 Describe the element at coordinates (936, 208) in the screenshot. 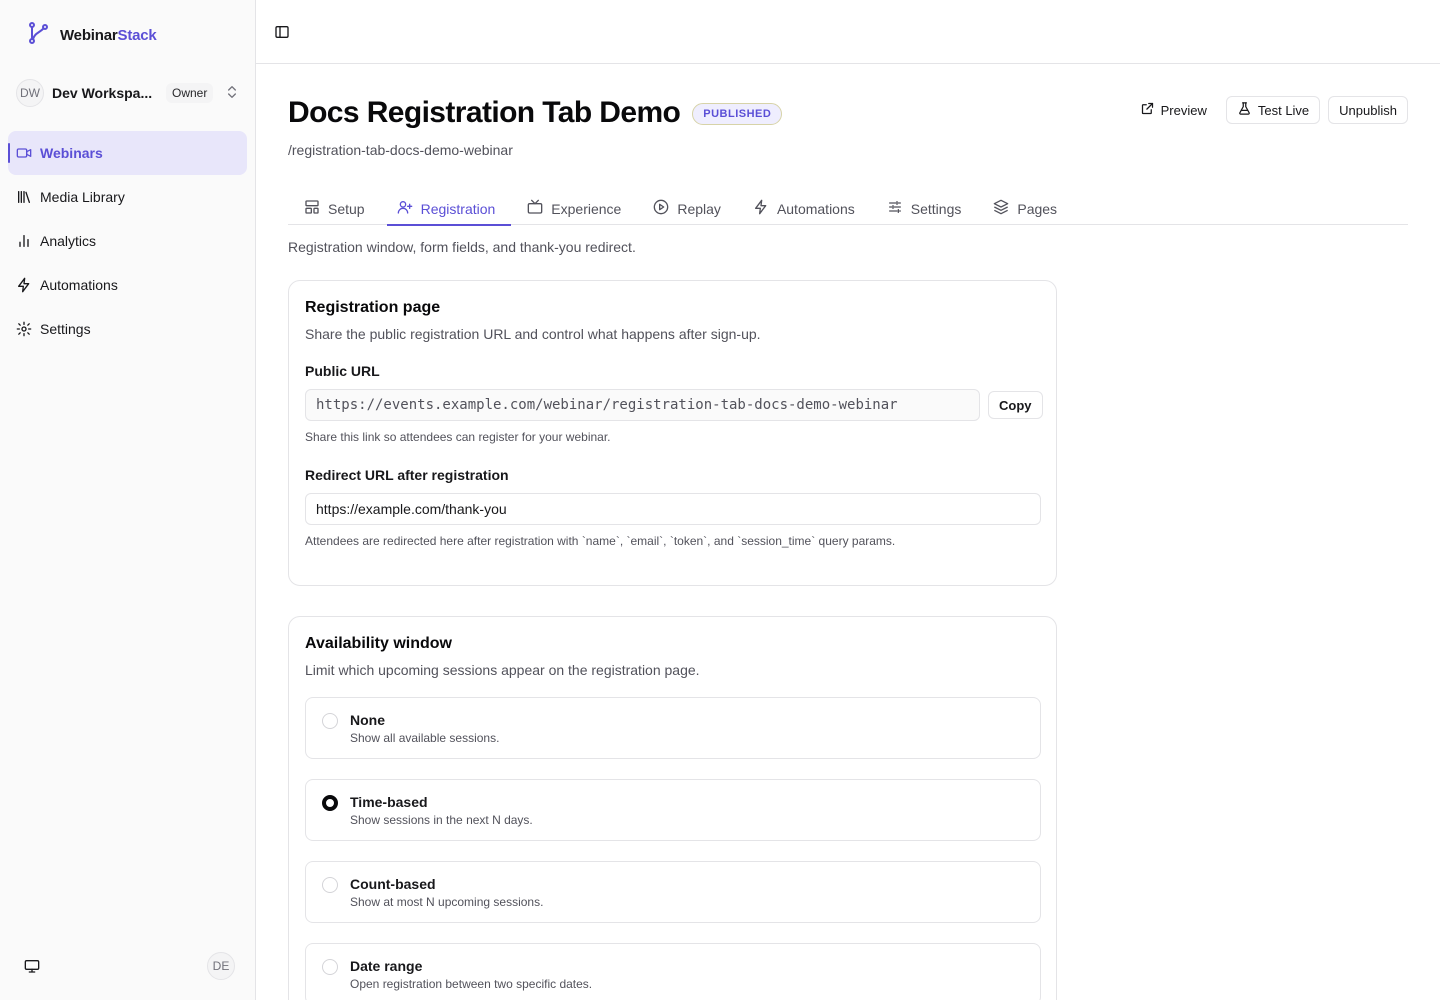

I see `tab-label: Settings` at that location.